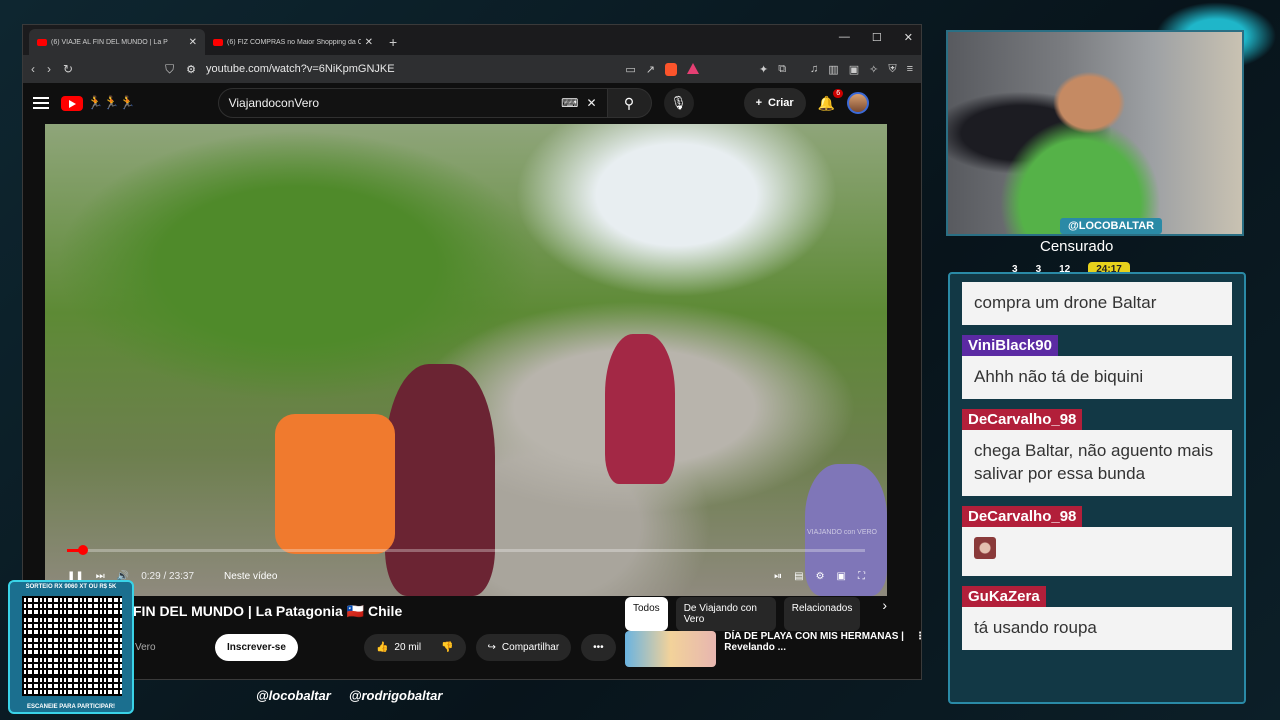 Image resolution: width=1280 pixels, height=720 pixels. I want to click on close-icon: ✕, so click(908, 37).